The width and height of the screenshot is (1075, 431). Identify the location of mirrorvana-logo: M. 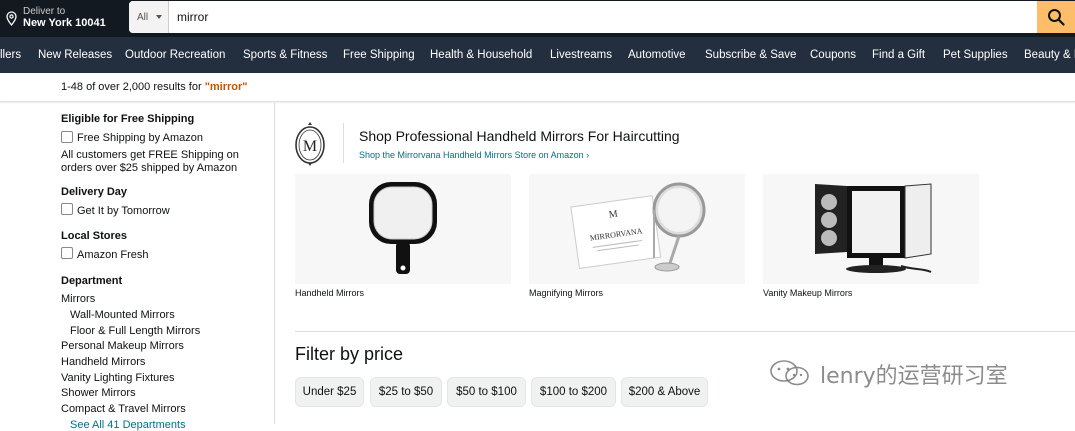
(310, 144).